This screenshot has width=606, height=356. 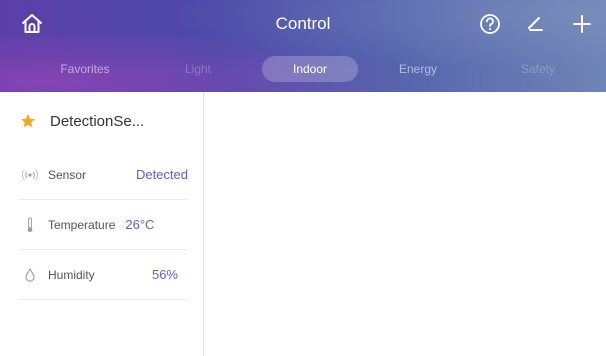 I want to click on page-title: Control, so click(x=303, y=23).